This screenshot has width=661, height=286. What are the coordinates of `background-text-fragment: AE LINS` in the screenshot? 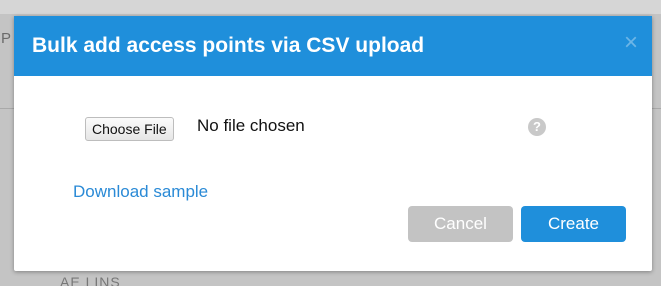 It's located at (90, 280).